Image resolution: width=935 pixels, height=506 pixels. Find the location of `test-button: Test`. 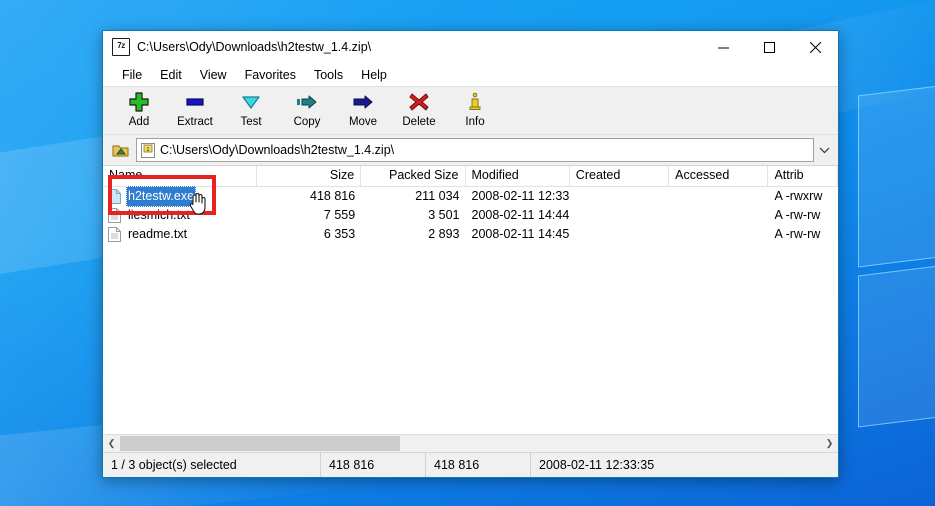

test-button: Test is located at coordinates (251, 109).